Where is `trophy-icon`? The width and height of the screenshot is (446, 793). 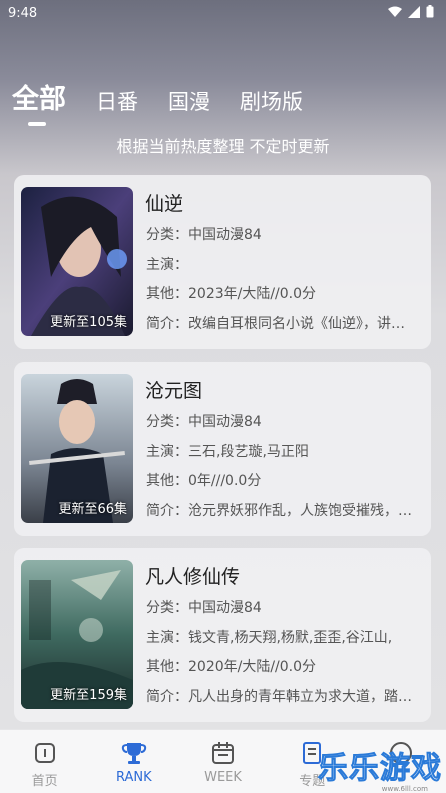
trophy-icon is located at coordinates (134, 753).